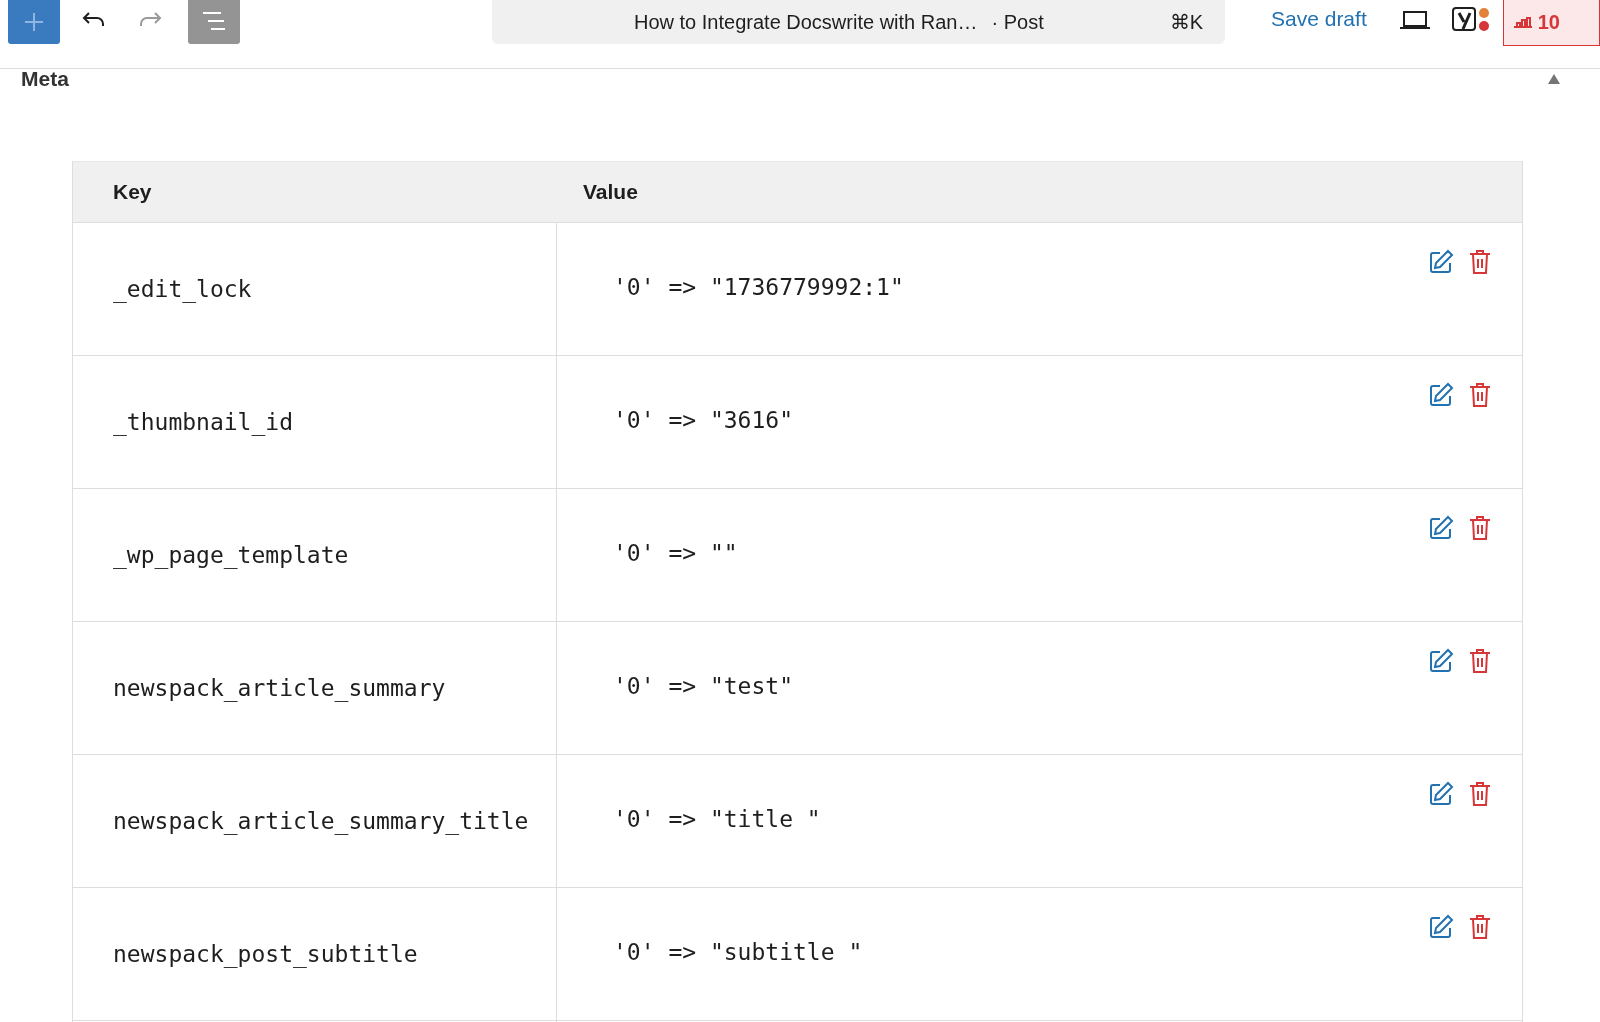 The height and width of the screenshot is (1022, 1600). Describe the element at coordinates (34, 22) in the screenshot. I see `plus-icon` at that location.